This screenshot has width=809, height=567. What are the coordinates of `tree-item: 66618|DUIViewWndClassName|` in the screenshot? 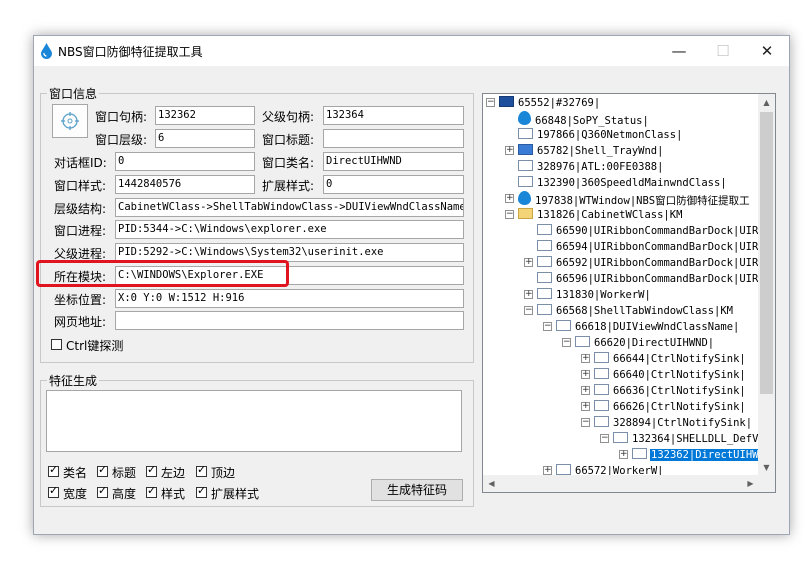 It's located at (648, 327).